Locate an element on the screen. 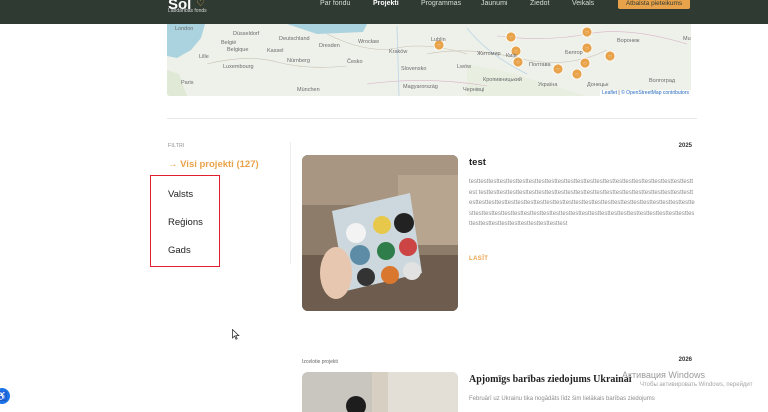  map-label: Kraków is located at coordinates (398, 52).